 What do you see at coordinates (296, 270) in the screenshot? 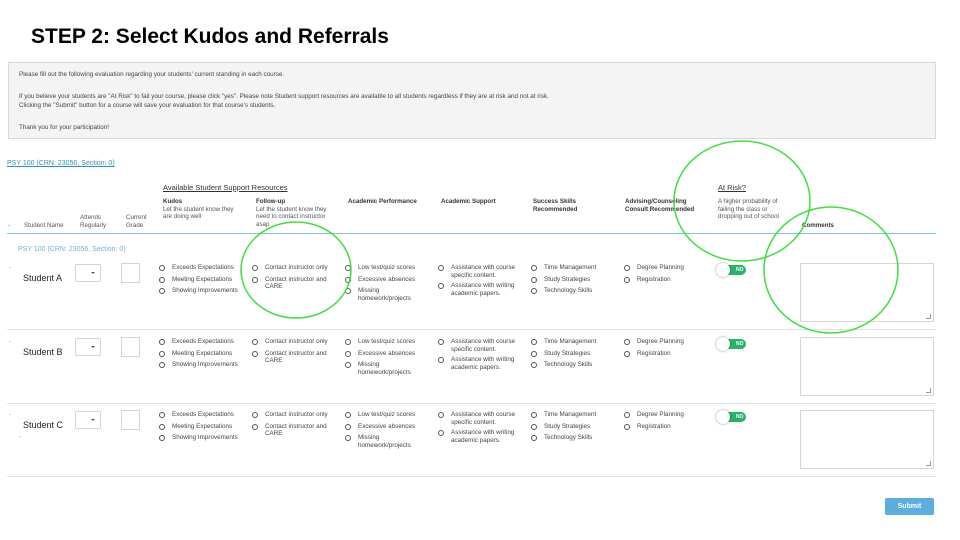
I see `annotation-circle-followup` at bounding box center [296, 270].